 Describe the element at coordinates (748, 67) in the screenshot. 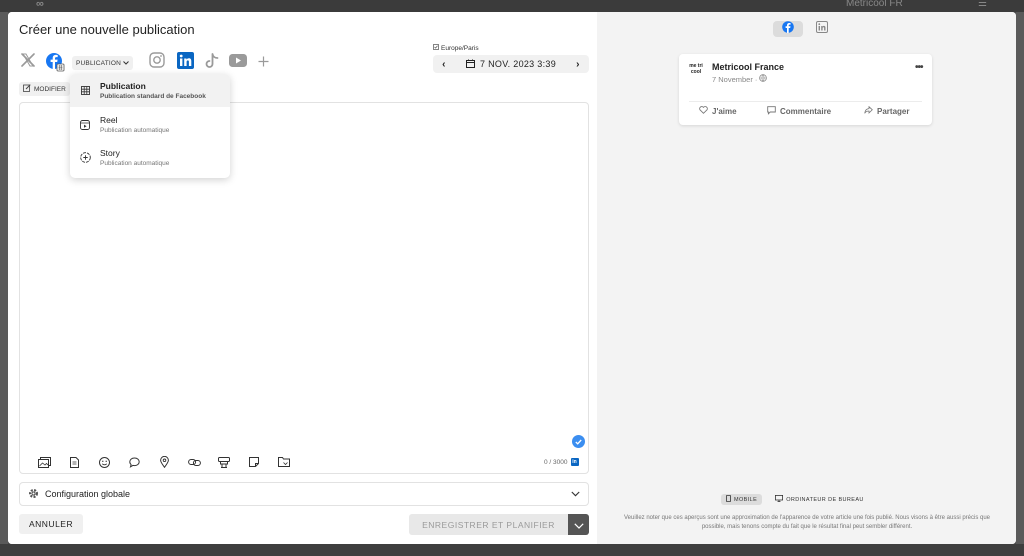

I see `account-name: Metricool France` at that location.